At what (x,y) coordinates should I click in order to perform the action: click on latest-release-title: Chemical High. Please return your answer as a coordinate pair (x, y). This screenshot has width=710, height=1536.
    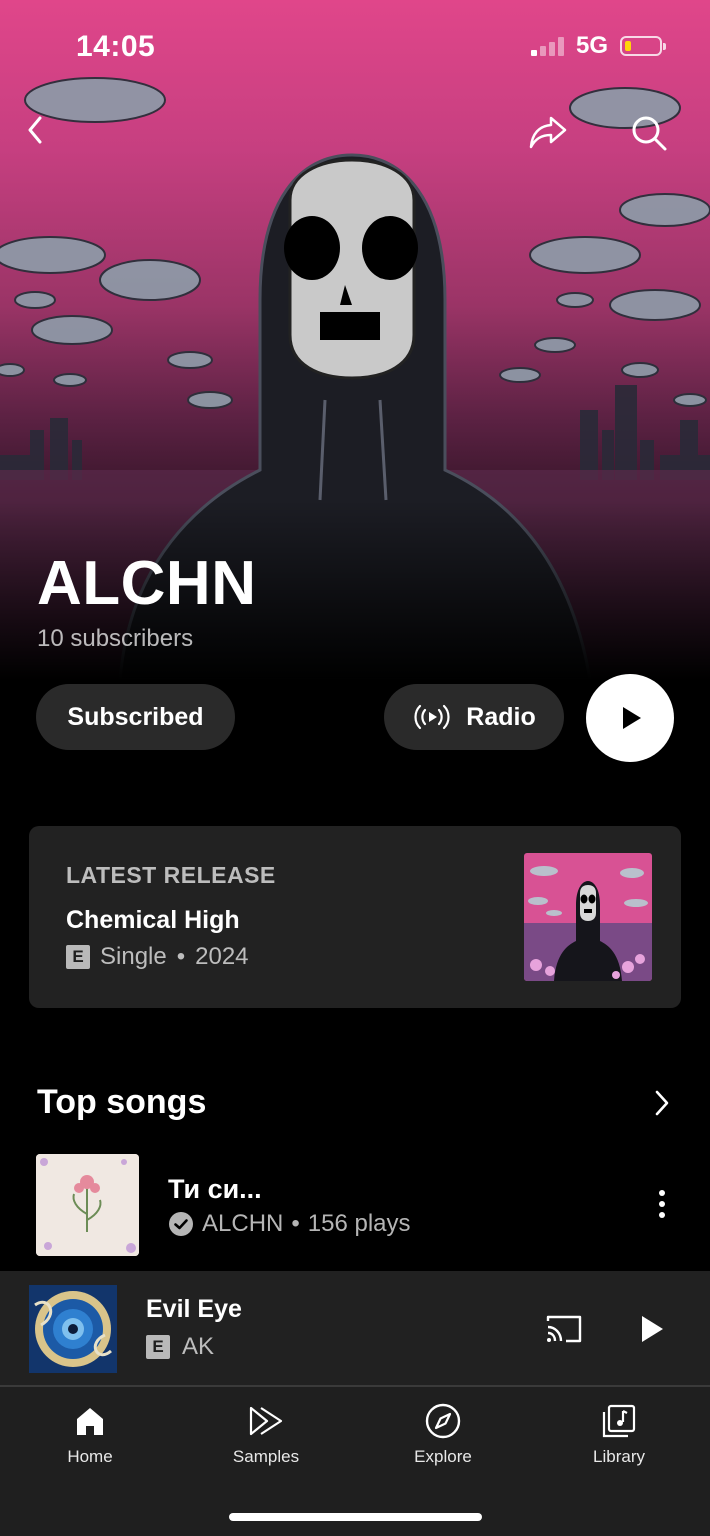
    Looking at the image, I should click on (153, 920).